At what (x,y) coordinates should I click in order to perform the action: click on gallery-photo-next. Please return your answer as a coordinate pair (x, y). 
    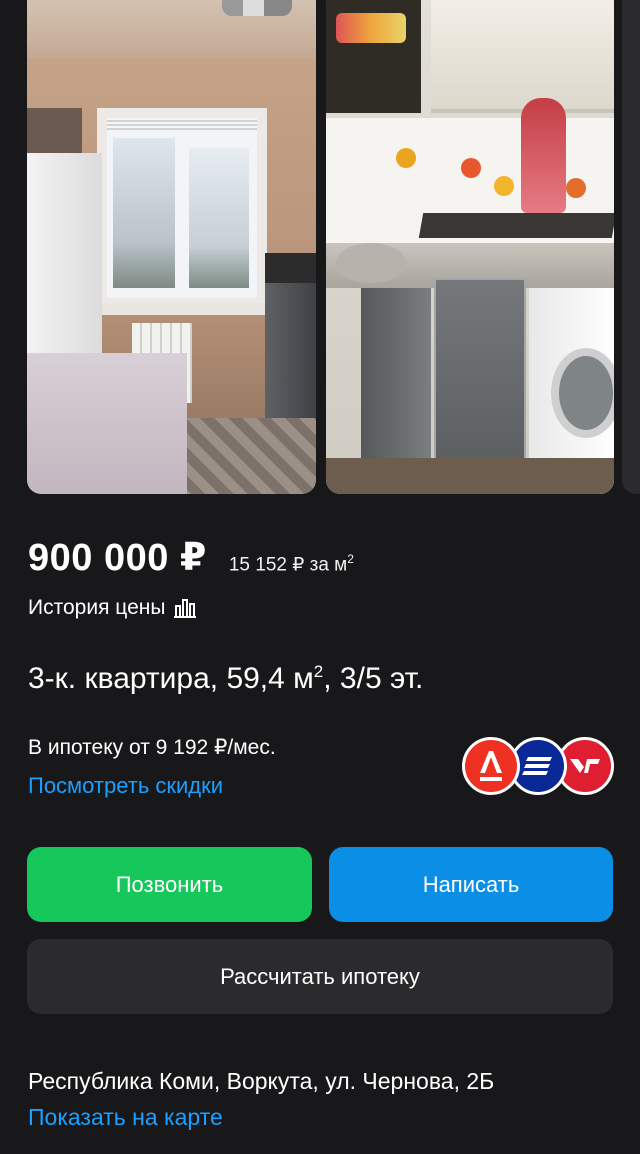
    Looking at the image, I should click on (631, 247).